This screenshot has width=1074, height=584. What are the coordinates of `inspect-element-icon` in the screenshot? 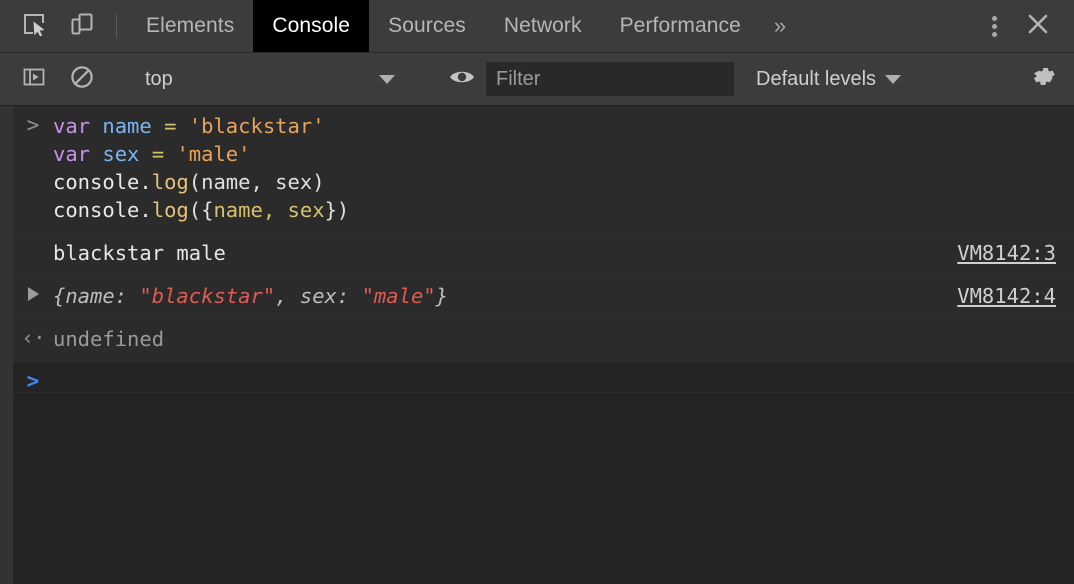 It's located at (34, 26).